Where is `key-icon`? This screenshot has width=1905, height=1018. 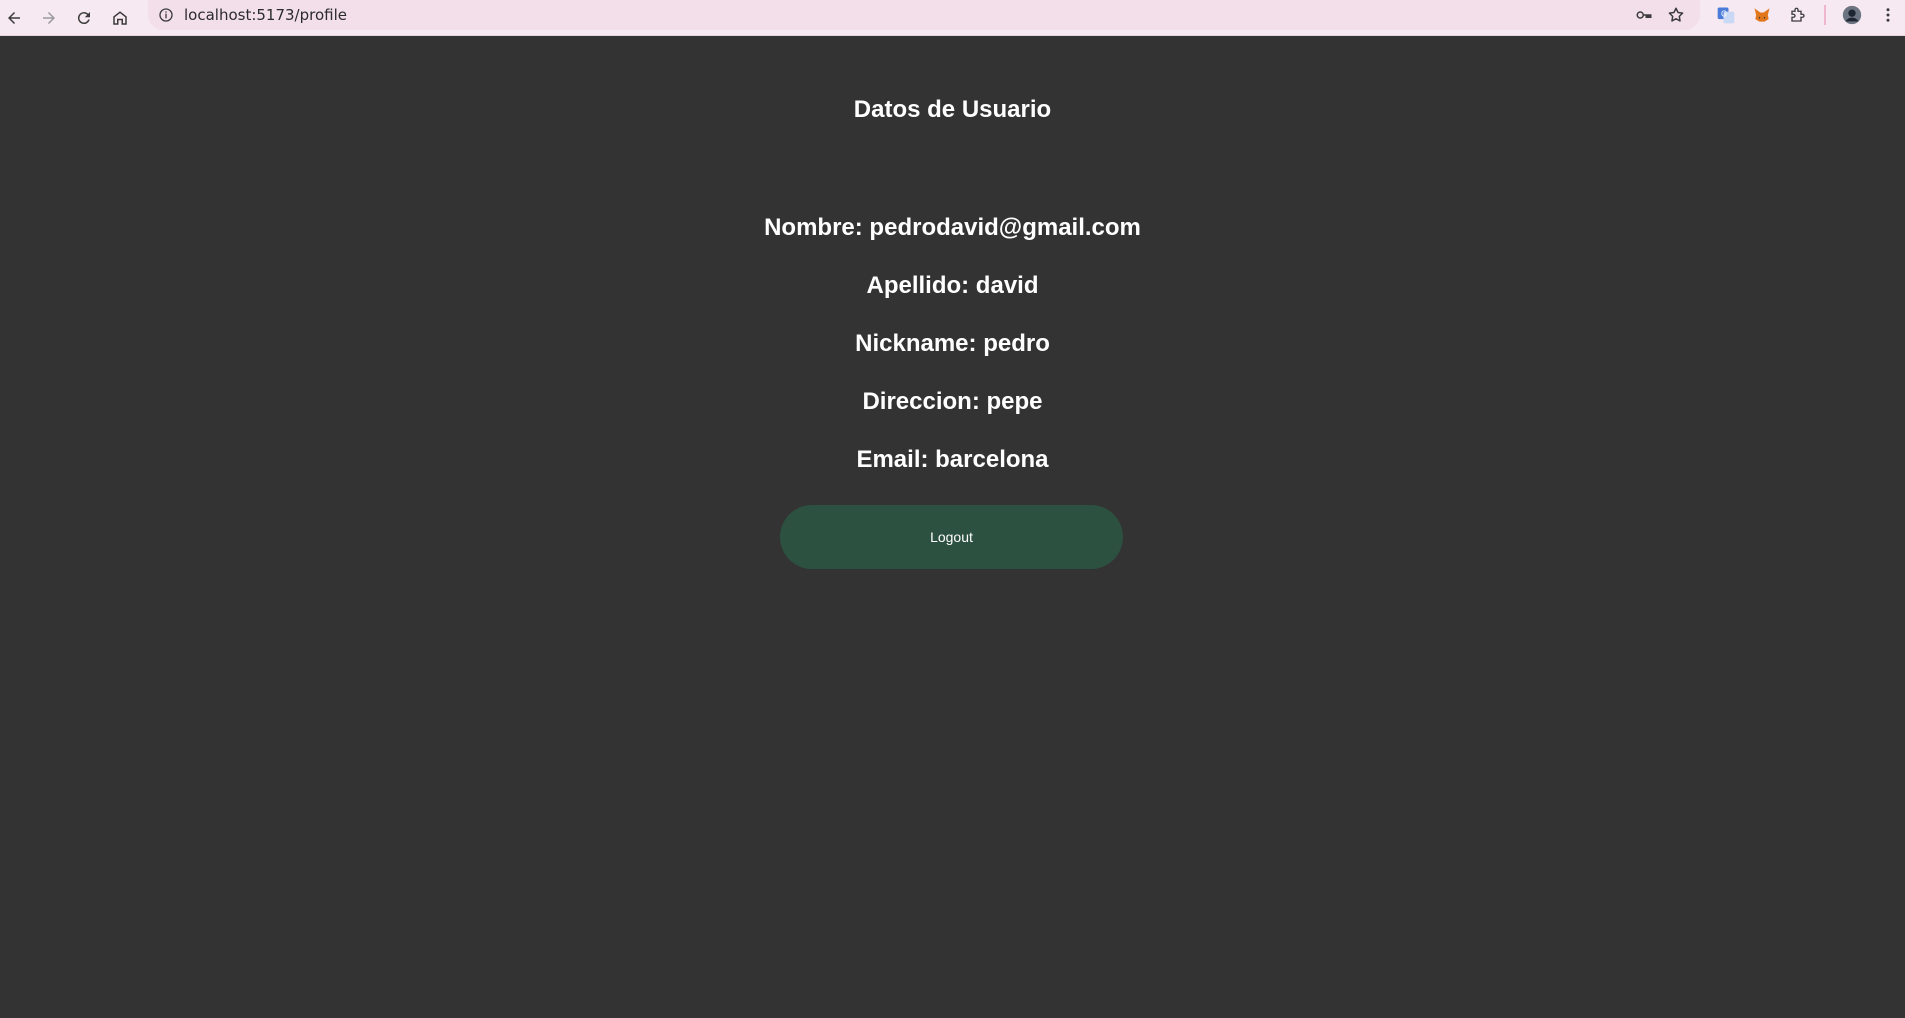 key-icon is located at coordinates (1644, 15).